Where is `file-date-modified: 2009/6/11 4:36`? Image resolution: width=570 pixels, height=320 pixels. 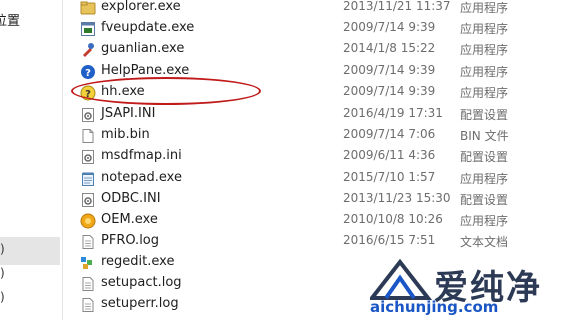
file-date-modified: 2009/6/11 4:36 is located at coordinates (389, 155).